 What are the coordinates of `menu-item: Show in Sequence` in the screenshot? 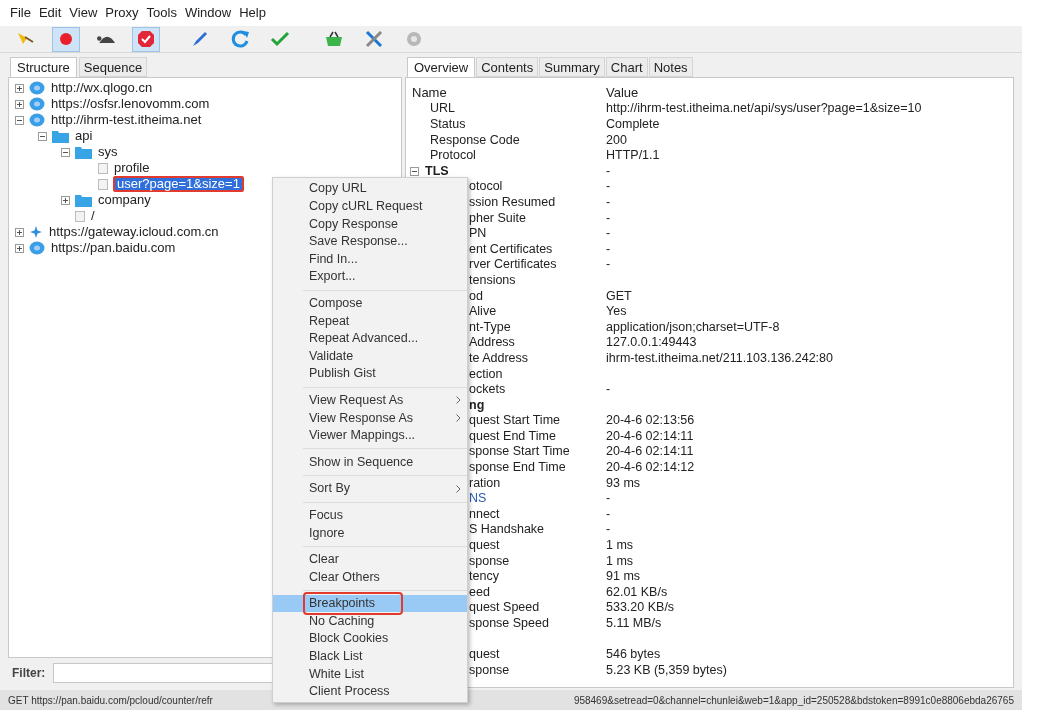 It's located at (370, 462).